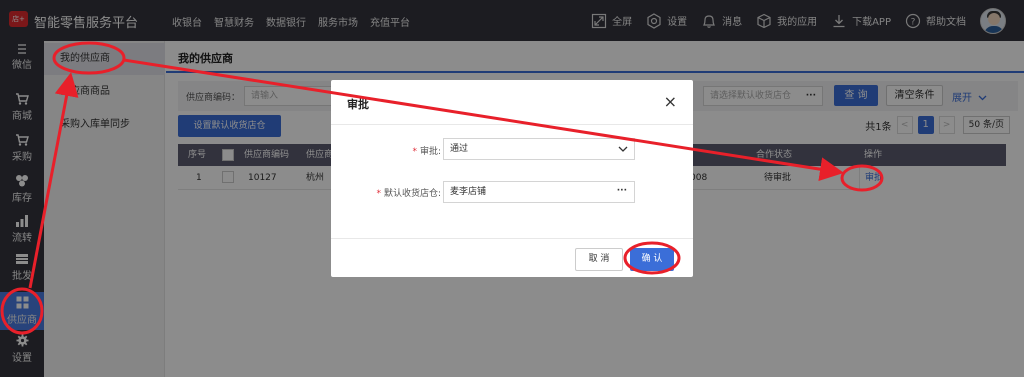 This screenshot has width=1024, height=377. I want to click on chevron-down-icon, so click(623, 149).